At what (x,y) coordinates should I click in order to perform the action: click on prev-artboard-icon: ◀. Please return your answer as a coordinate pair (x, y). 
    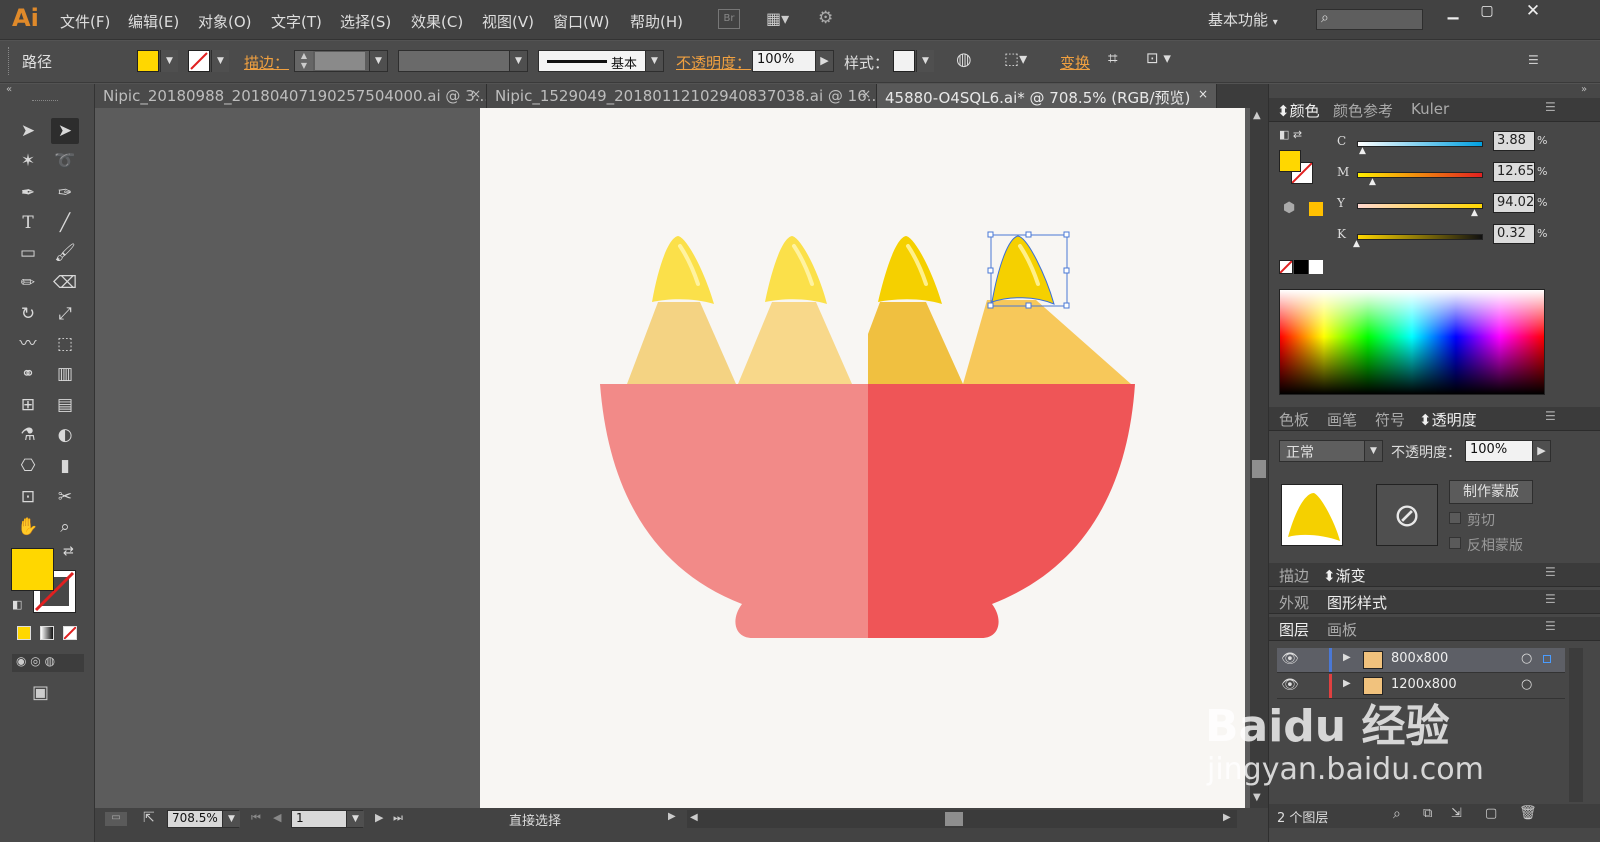
    Looking at the image, I should click on (277, 817).